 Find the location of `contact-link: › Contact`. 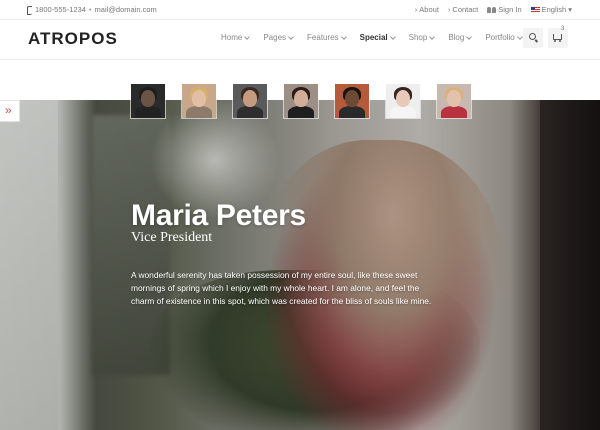

contact-link: › Contact is located at coordinates (463, 9).